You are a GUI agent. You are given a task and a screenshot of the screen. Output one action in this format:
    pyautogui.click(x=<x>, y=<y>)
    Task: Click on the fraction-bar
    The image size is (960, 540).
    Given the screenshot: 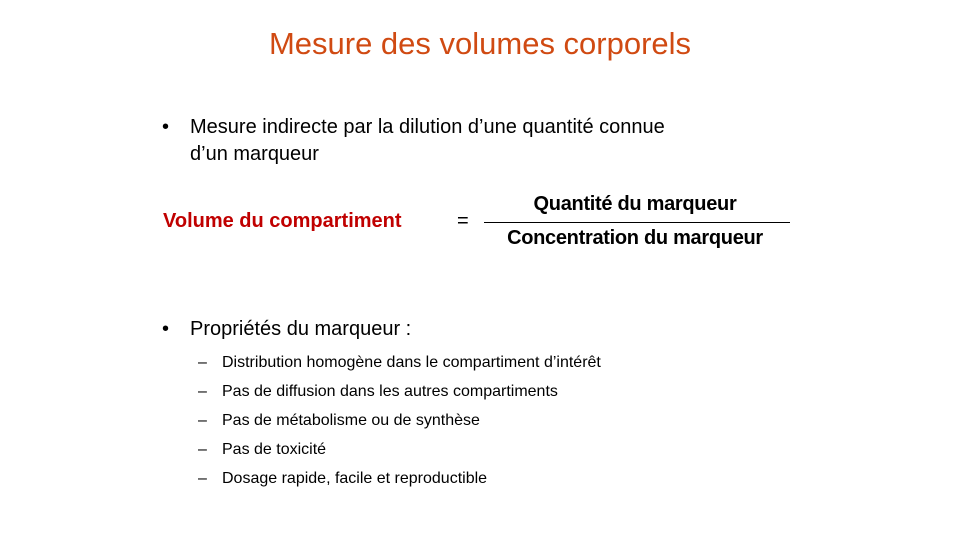 What is the action you would take?
    pyautogui.click(x=637, y=222)
    